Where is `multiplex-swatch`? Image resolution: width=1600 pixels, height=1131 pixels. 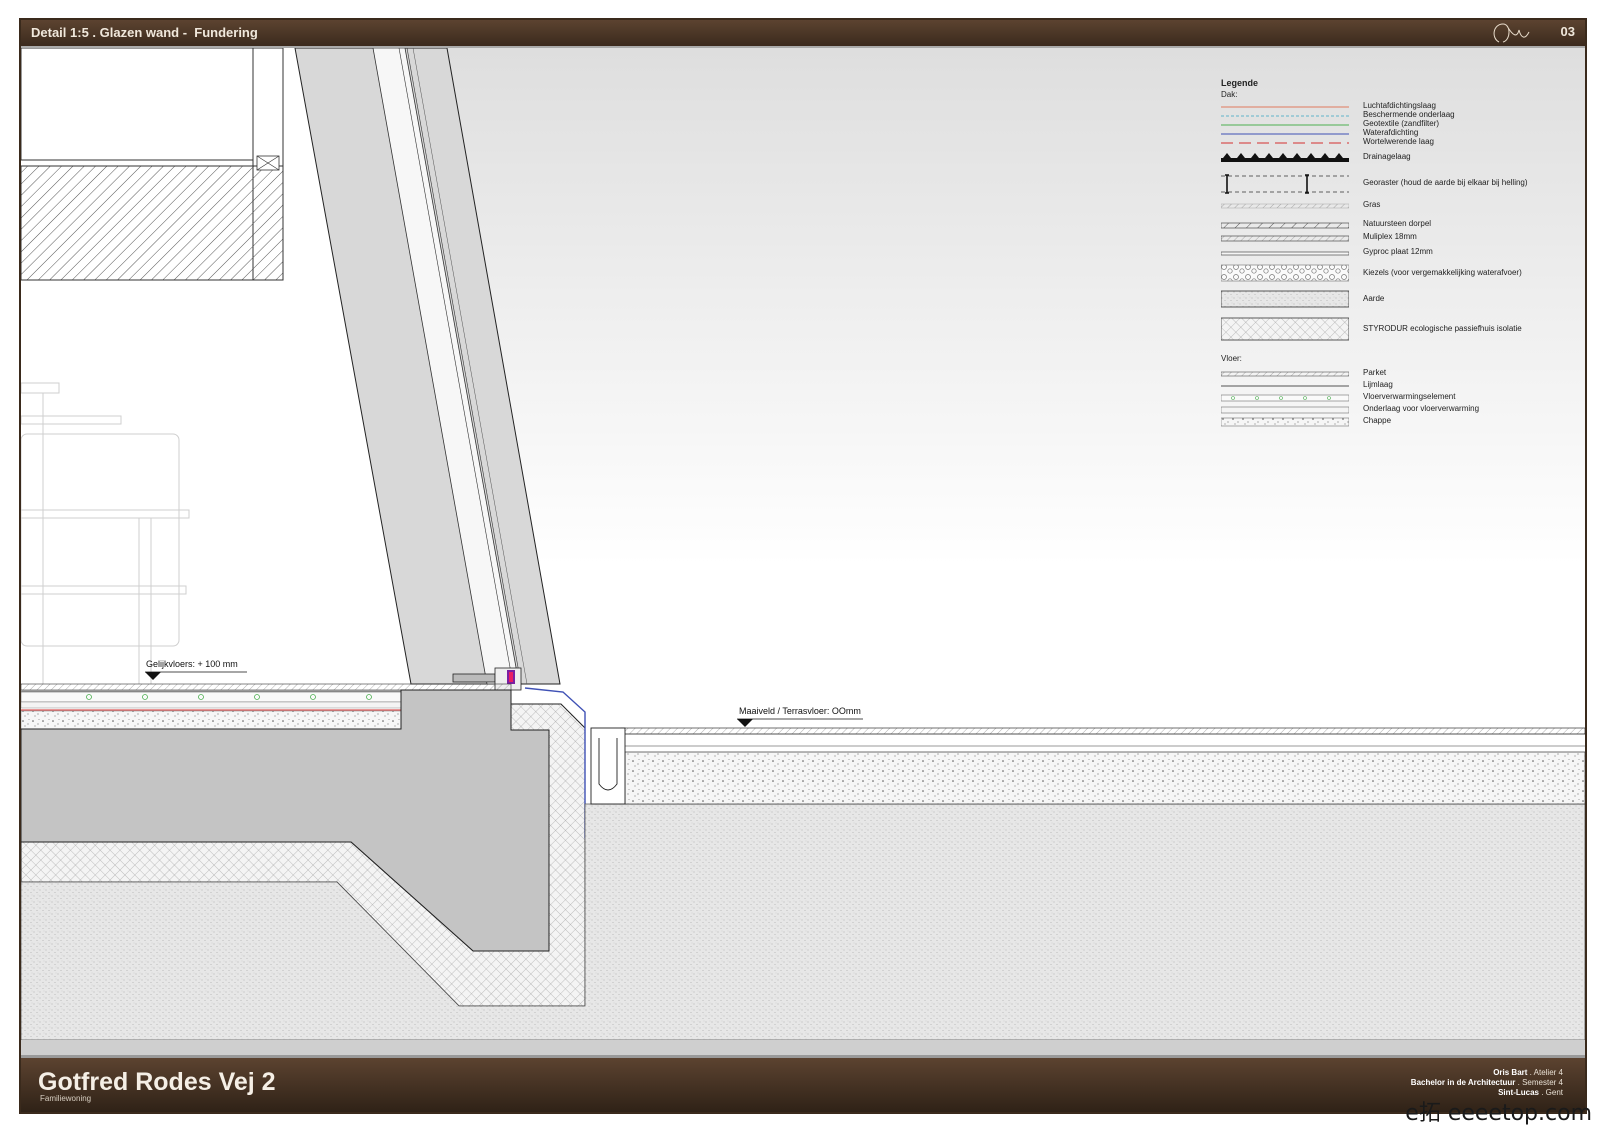
multiplex-swatch is located at coordinates (1285, 238).